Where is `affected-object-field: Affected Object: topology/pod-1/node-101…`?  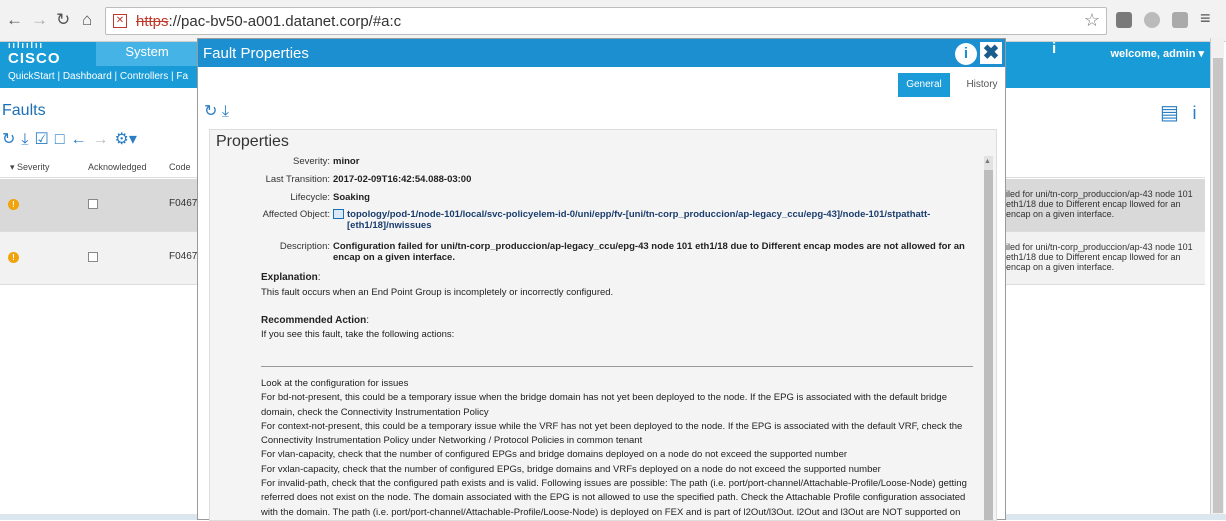 affected-object-field: Affected Object: topology/pod-1/node-101… is located at coordinates (595, 221).